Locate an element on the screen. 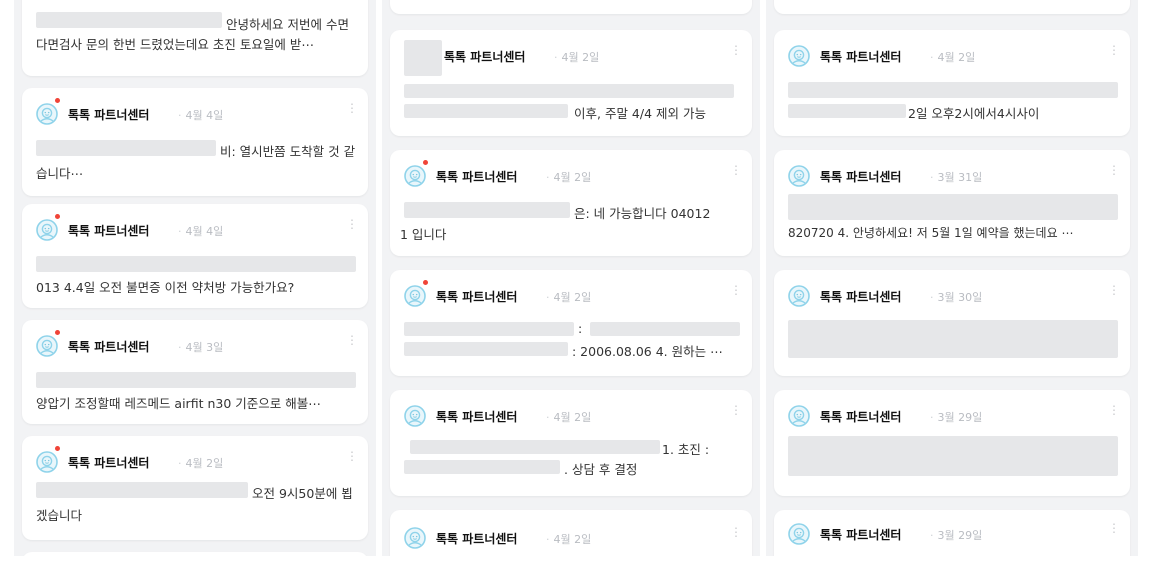 The width and height of the screenshot is (1155, 588). message-card: 톡톡 파트너센터 · 4월 2일 ⋮ 2일 오후2시에서4시사이 is located at coordinates (952, 83).